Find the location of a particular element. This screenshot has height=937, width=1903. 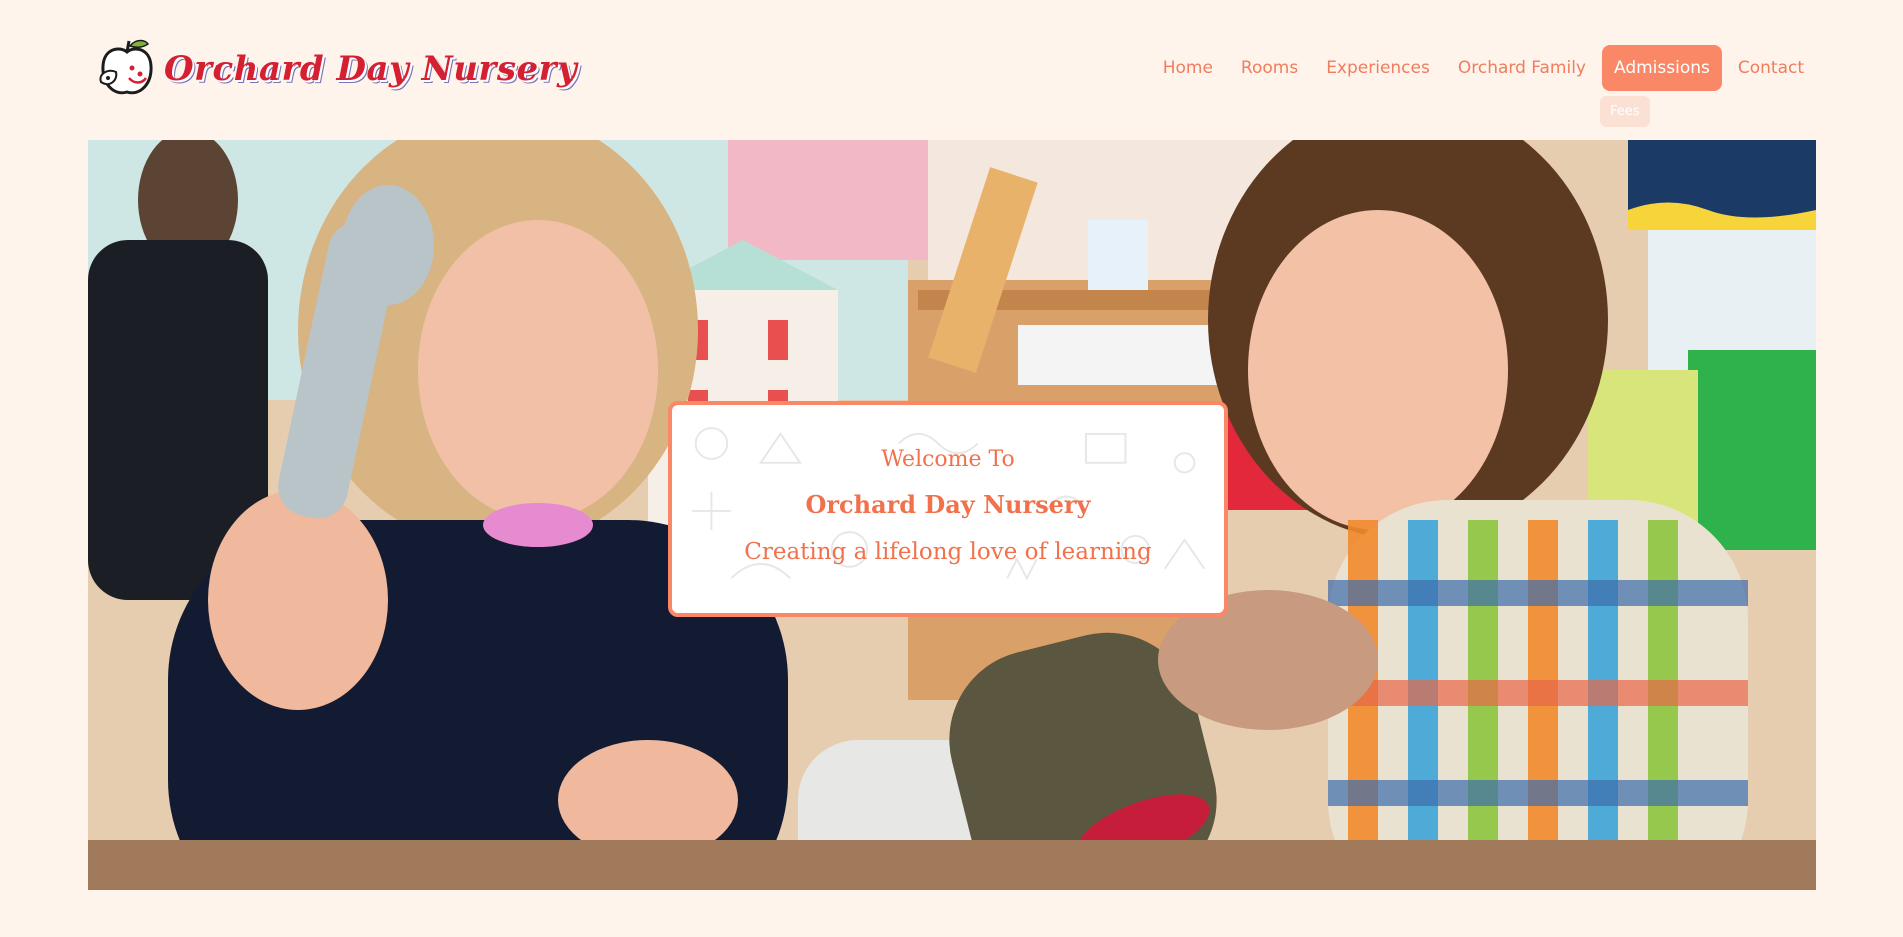

nav-admissions: Admissions is located at coordinates (1661, 68).